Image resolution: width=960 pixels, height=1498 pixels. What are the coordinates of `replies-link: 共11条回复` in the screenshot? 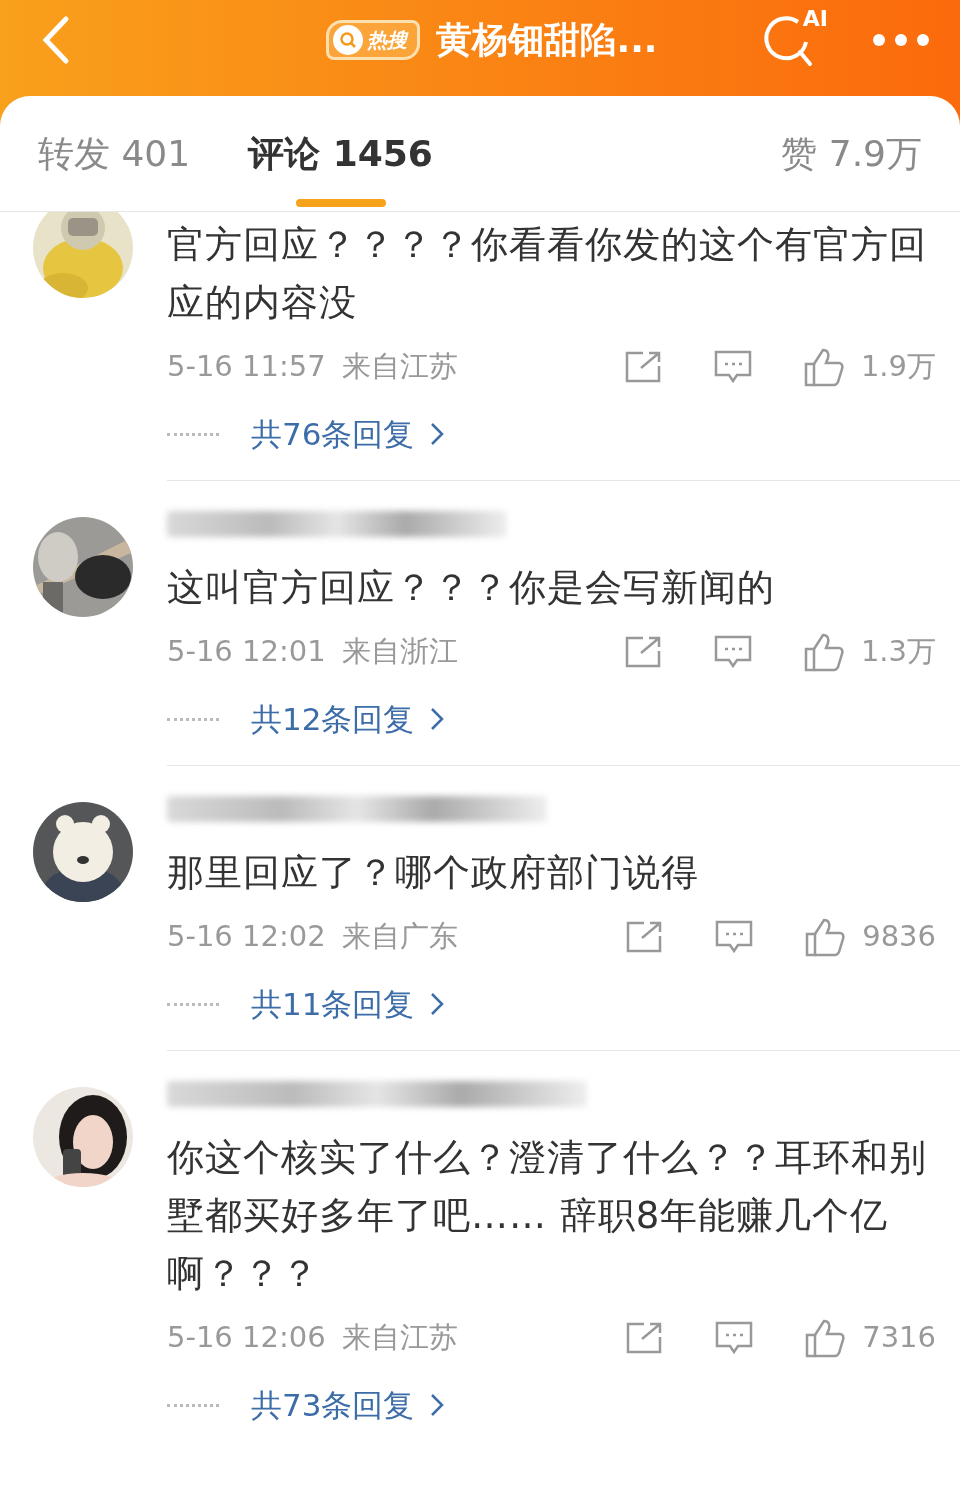 It's located at (348, 1004).